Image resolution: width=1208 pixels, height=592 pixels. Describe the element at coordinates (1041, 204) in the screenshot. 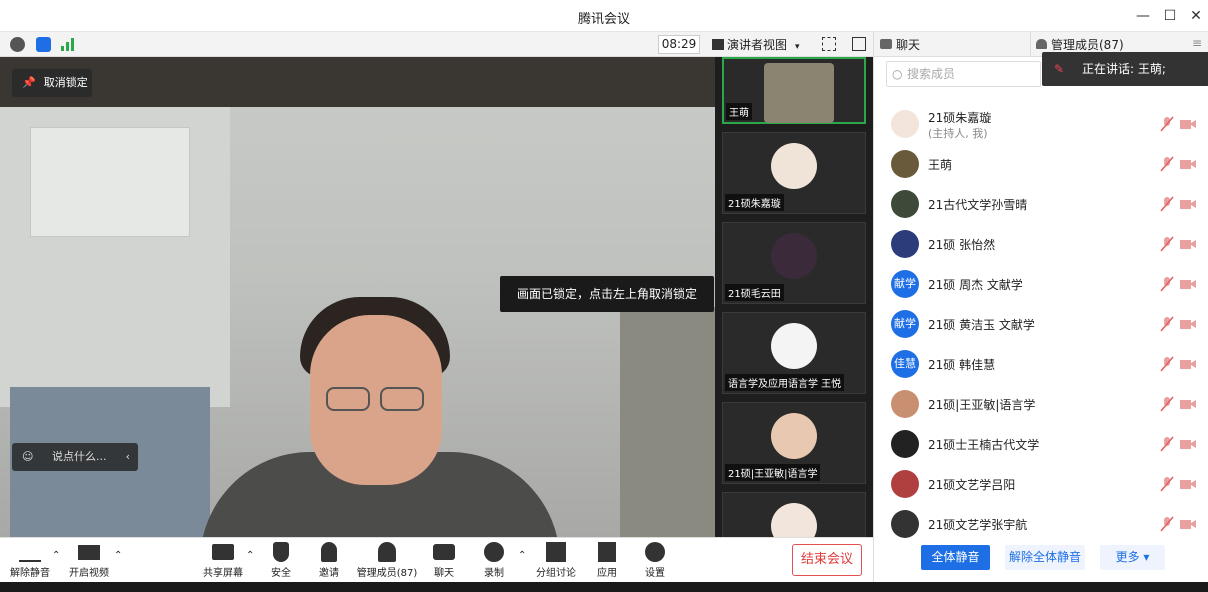

I see `member-row: 21古代文学孙雪晴` at that location.